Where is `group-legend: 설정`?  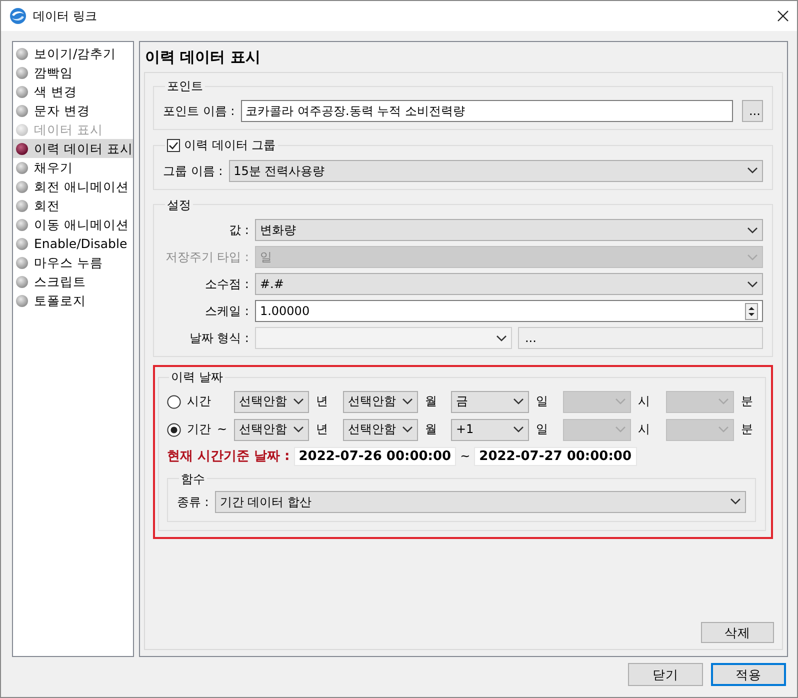
group-legend: 설정 is located at coordinates (178, 205).